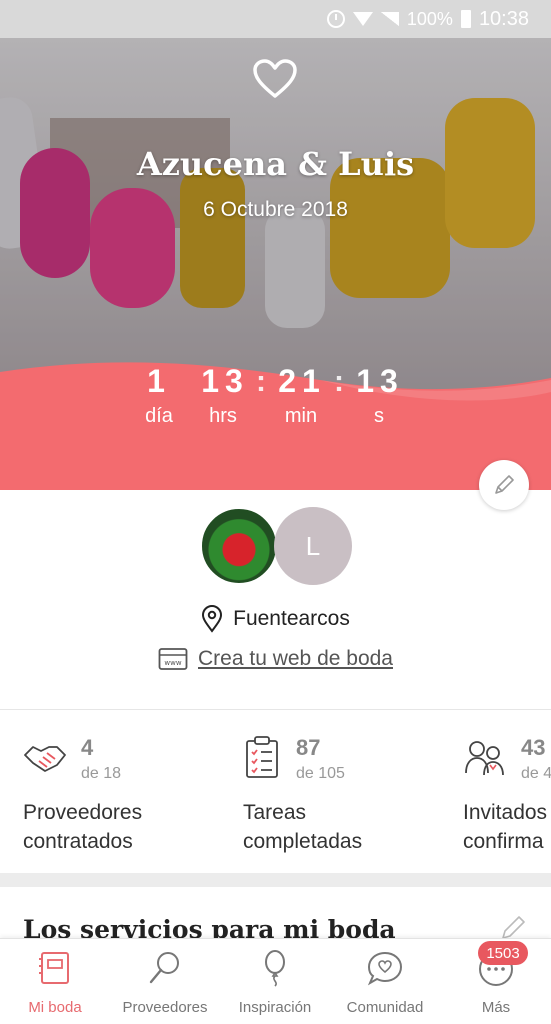 The image size is (551, 1024). Describe the element at coordinates (429, 18) in the screenshot. I see `battery-percent: 100%` at that location.